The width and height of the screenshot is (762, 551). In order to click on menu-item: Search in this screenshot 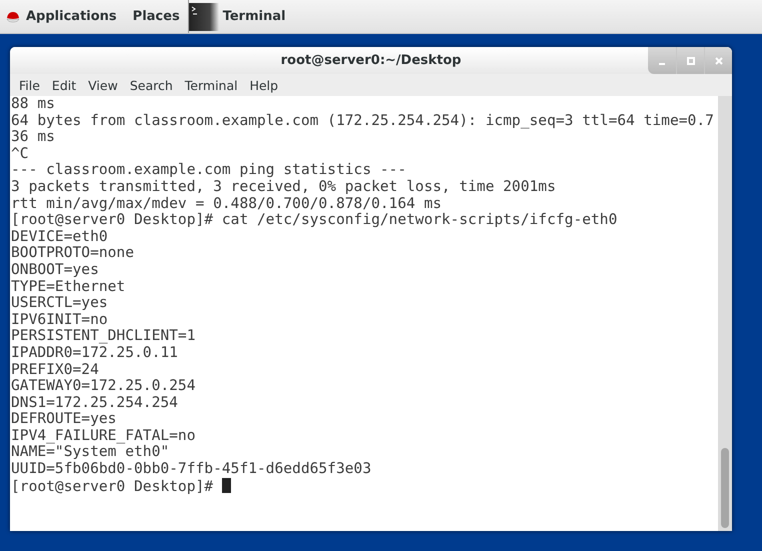, I will do `click(151, 85)`.